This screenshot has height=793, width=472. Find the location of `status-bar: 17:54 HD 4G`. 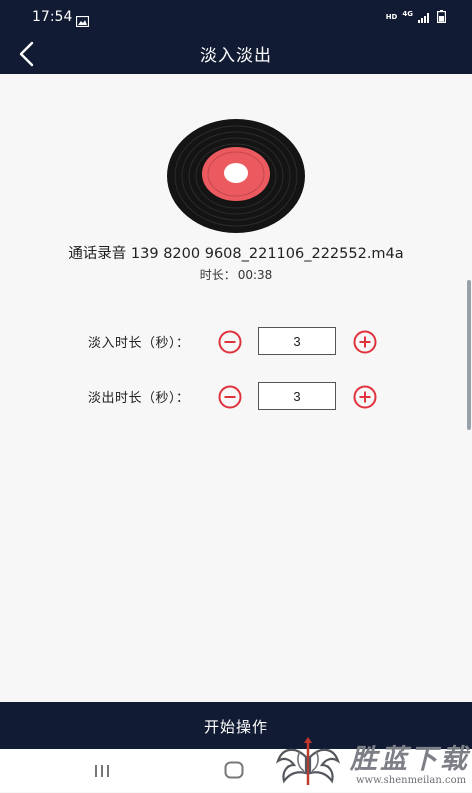

status-bar: 17:54 HD 4G is located at coordinates (236, 17).